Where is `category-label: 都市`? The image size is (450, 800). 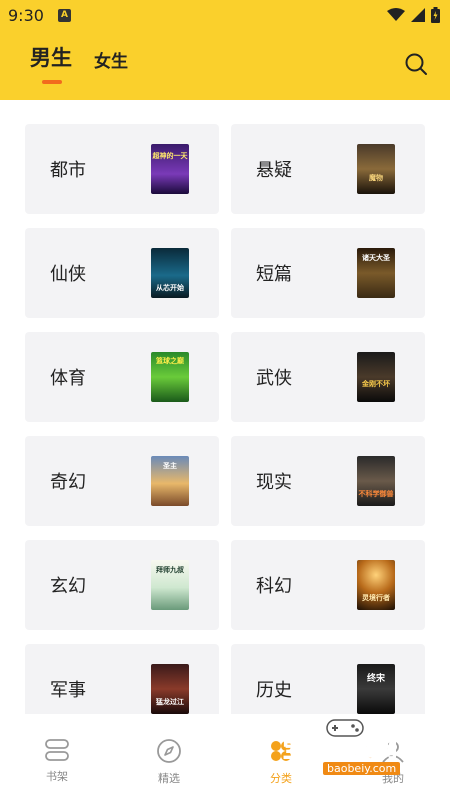 category-label: 都市 is located at coordinates (68, 170).